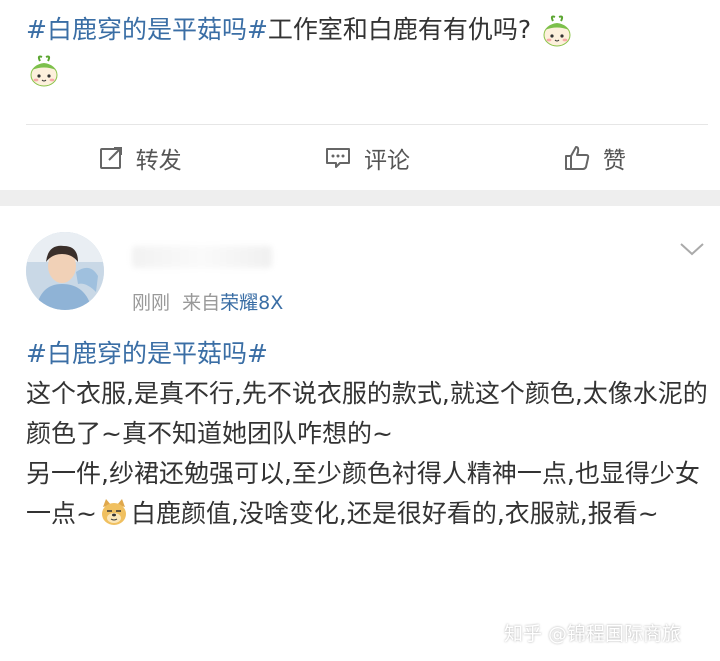 Image resolution: width=720 pixels, height=661 pixels. What do you see at coordinates (251, 303) in the screenshot?
I see `source-device: 荣耀8X` at bounding box center [251, 303].